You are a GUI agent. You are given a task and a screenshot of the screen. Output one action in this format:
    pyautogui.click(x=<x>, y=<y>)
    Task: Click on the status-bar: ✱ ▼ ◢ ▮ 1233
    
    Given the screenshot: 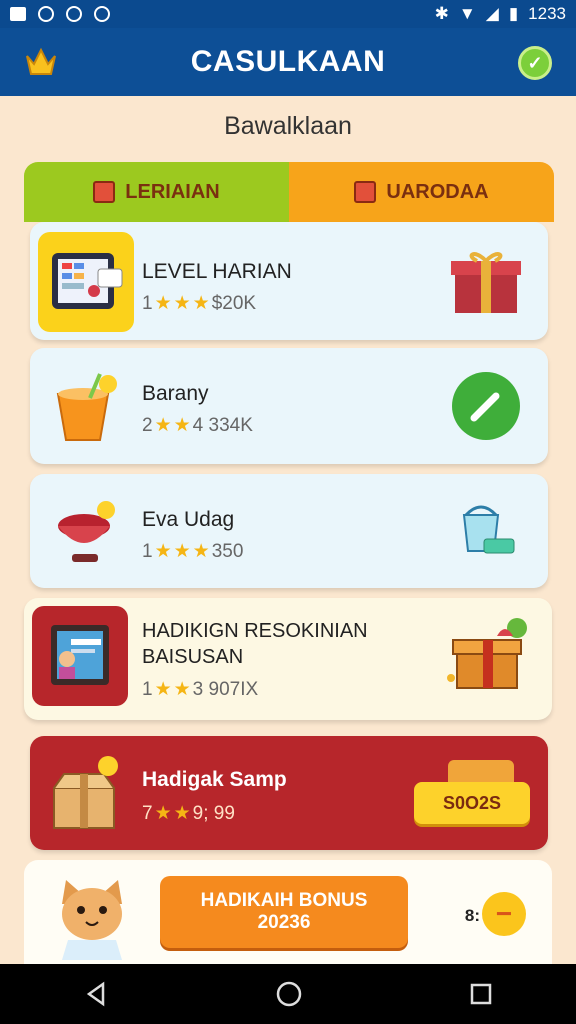 What is the action you would take?
    pyautogui.click(x=288, y=14)
    